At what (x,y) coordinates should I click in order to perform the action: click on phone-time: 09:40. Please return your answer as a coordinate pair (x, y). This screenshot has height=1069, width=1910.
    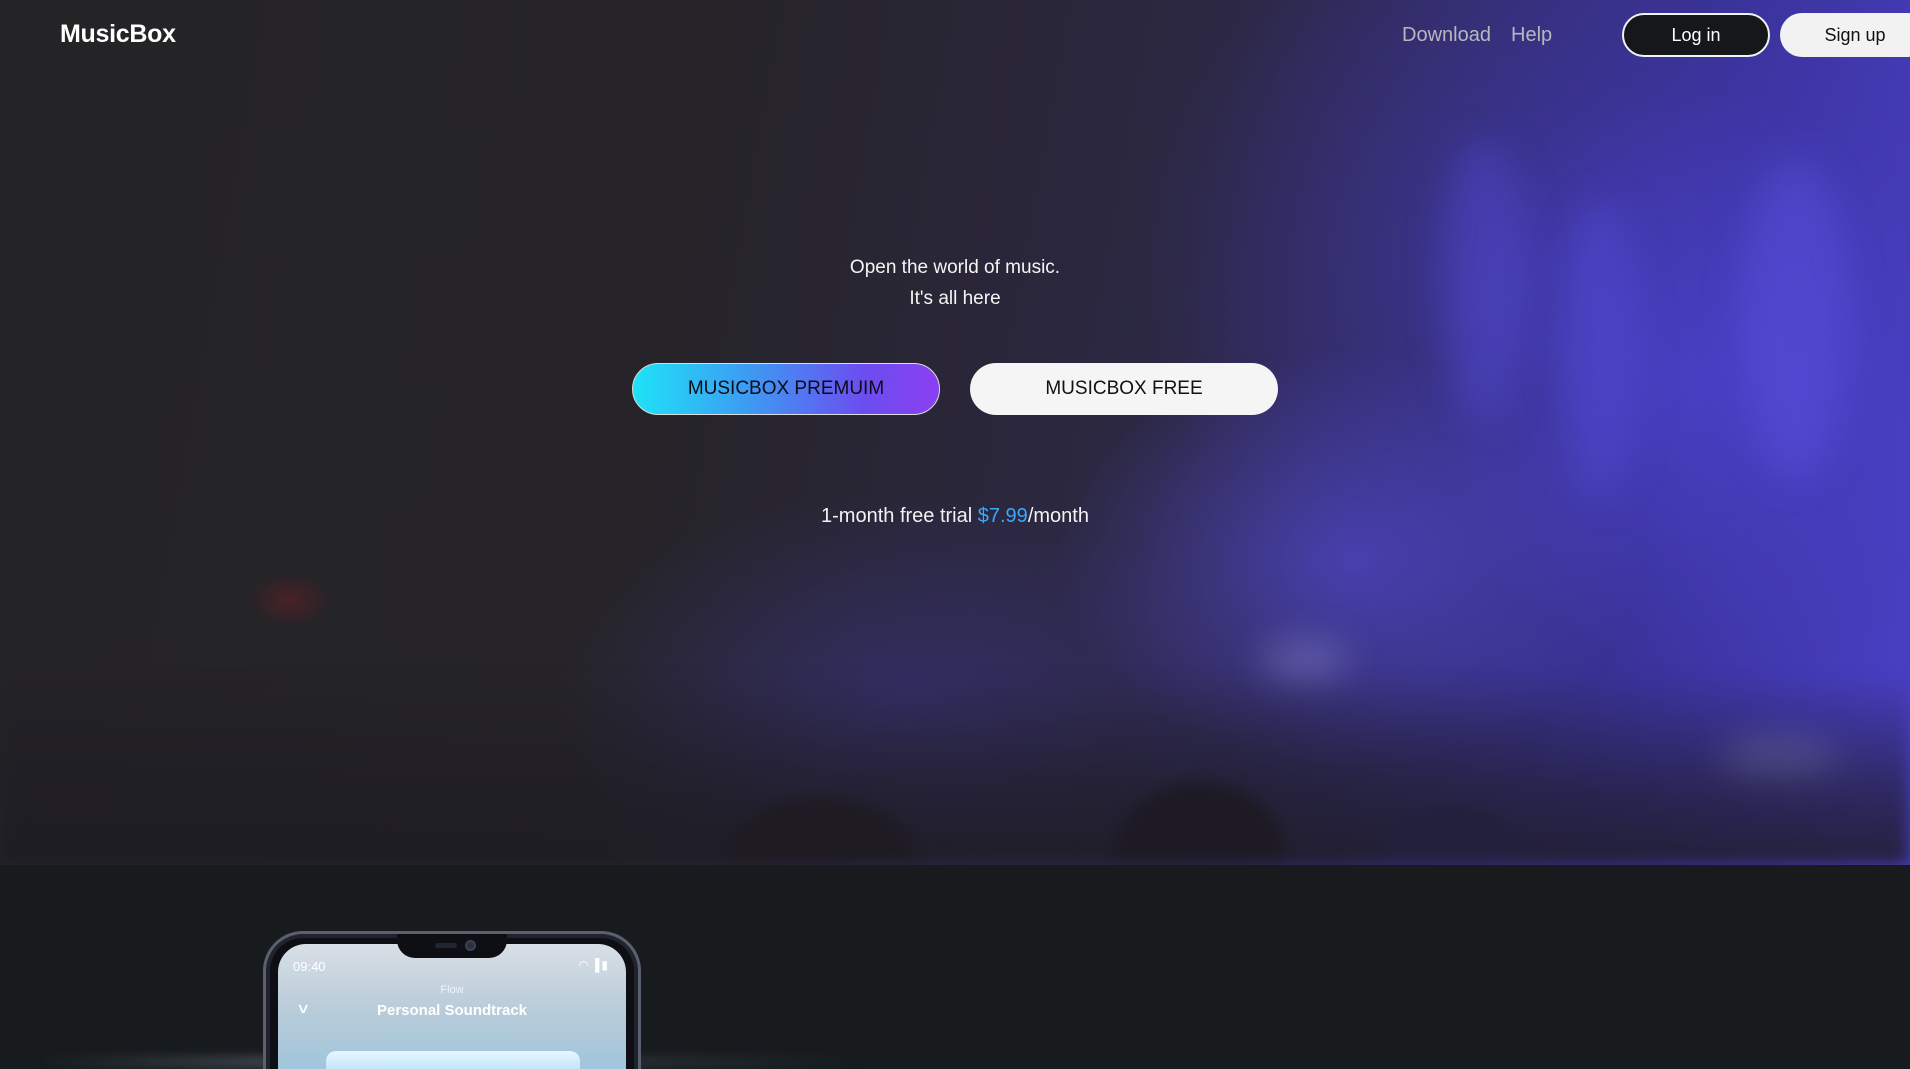
    Looking at the image, I should click on (309, 966).